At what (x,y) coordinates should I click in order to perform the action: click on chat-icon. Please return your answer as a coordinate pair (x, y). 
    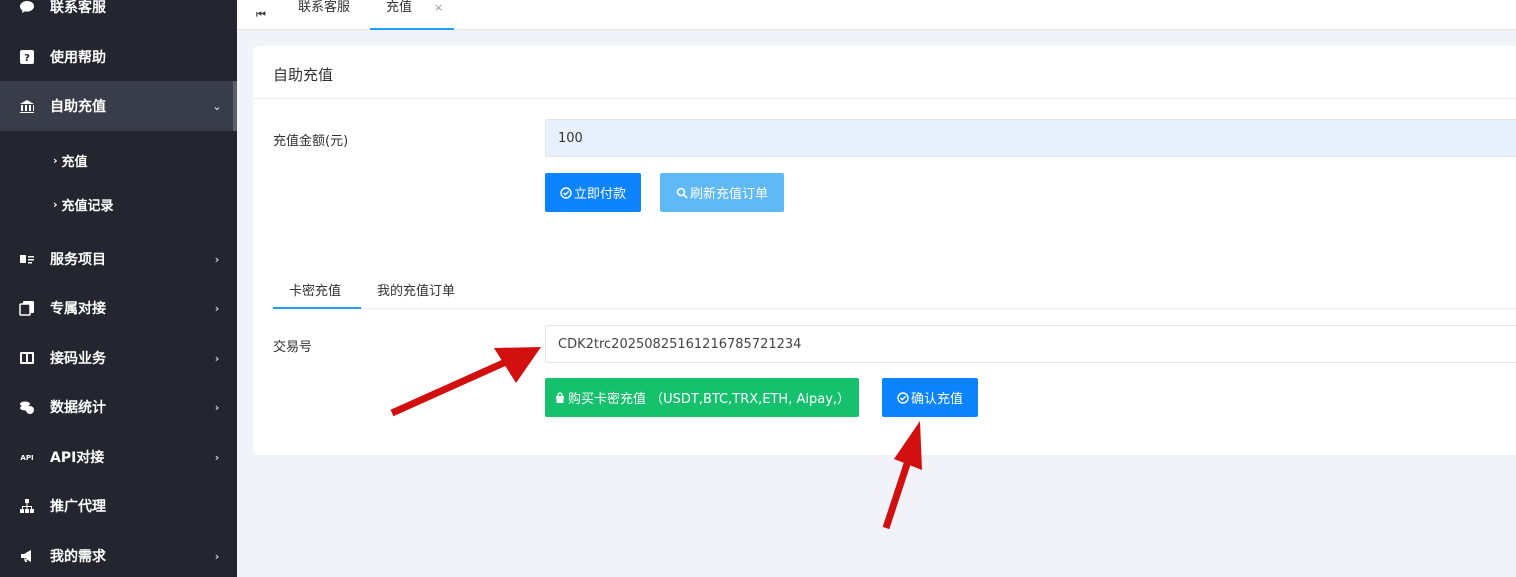
    Looking at the image, I should click on (25, 7).